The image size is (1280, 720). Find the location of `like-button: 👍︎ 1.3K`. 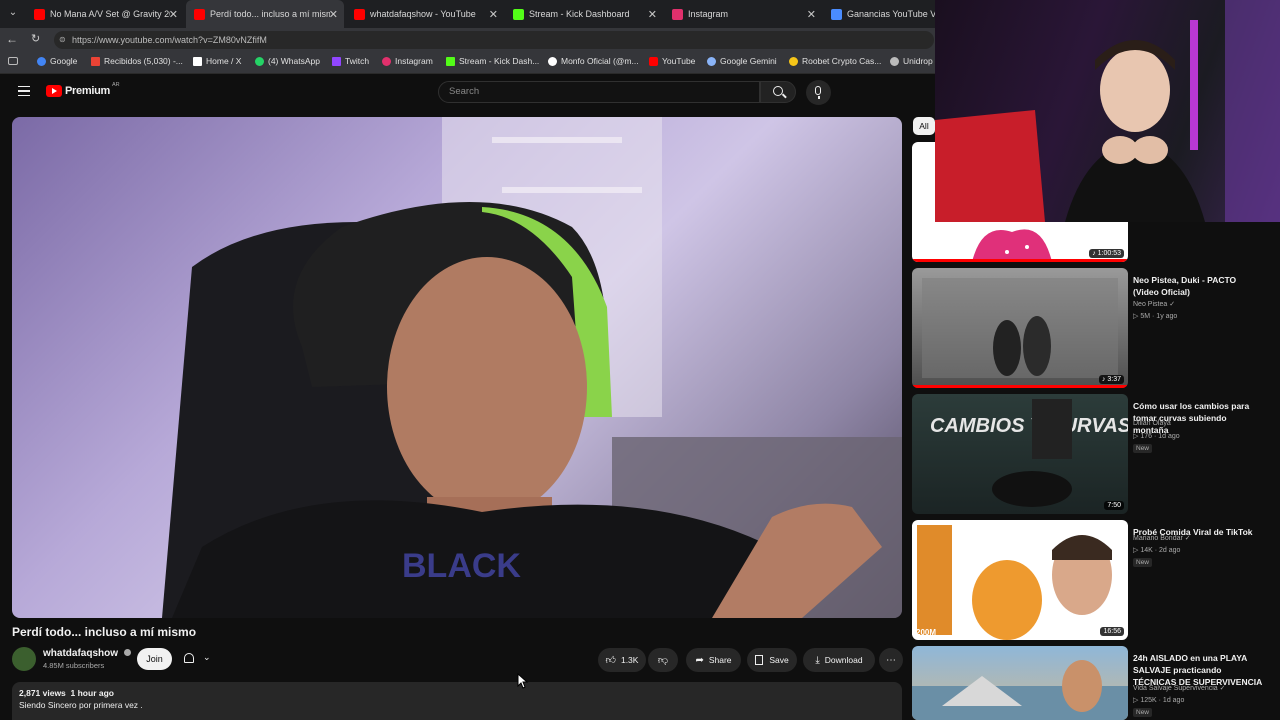

like-button: 👍︎ 1.3K is located at coordinates (622, 660).